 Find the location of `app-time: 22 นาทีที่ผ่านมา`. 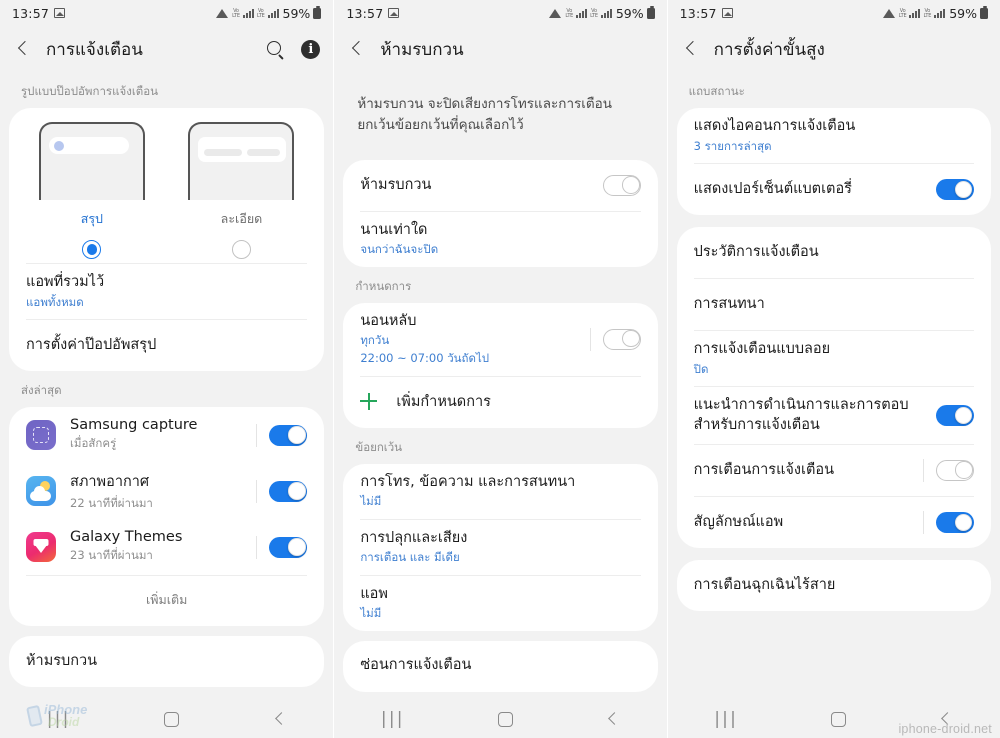

app-time: 22 นาทีที่ผ่านมา is located at coordinates (111, 502).